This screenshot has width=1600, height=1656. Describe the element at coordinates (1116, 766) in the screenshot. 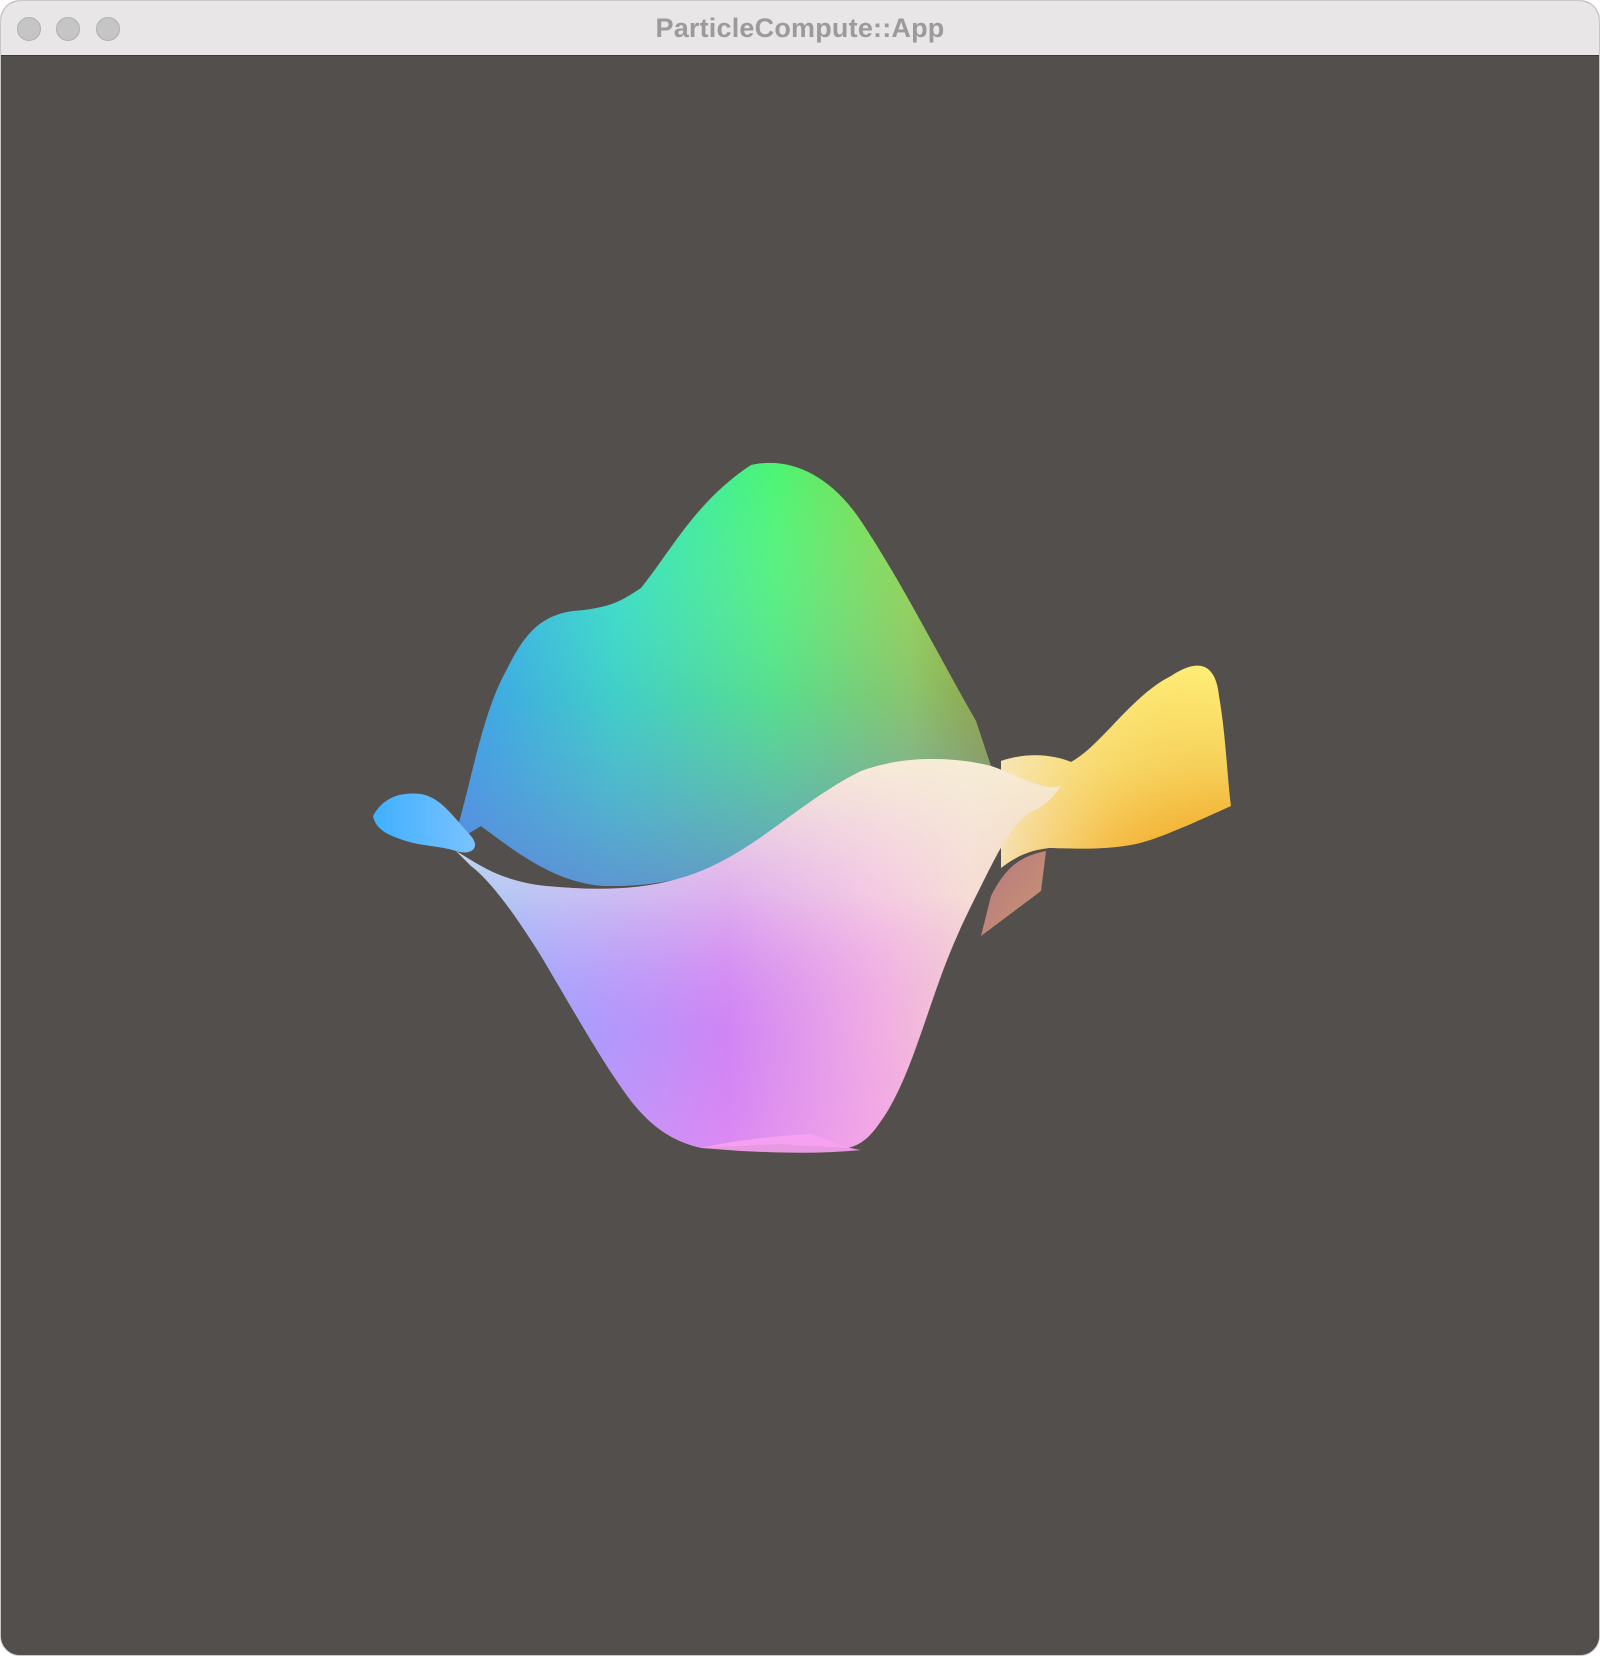

I see `right-wing-surface` at that location.